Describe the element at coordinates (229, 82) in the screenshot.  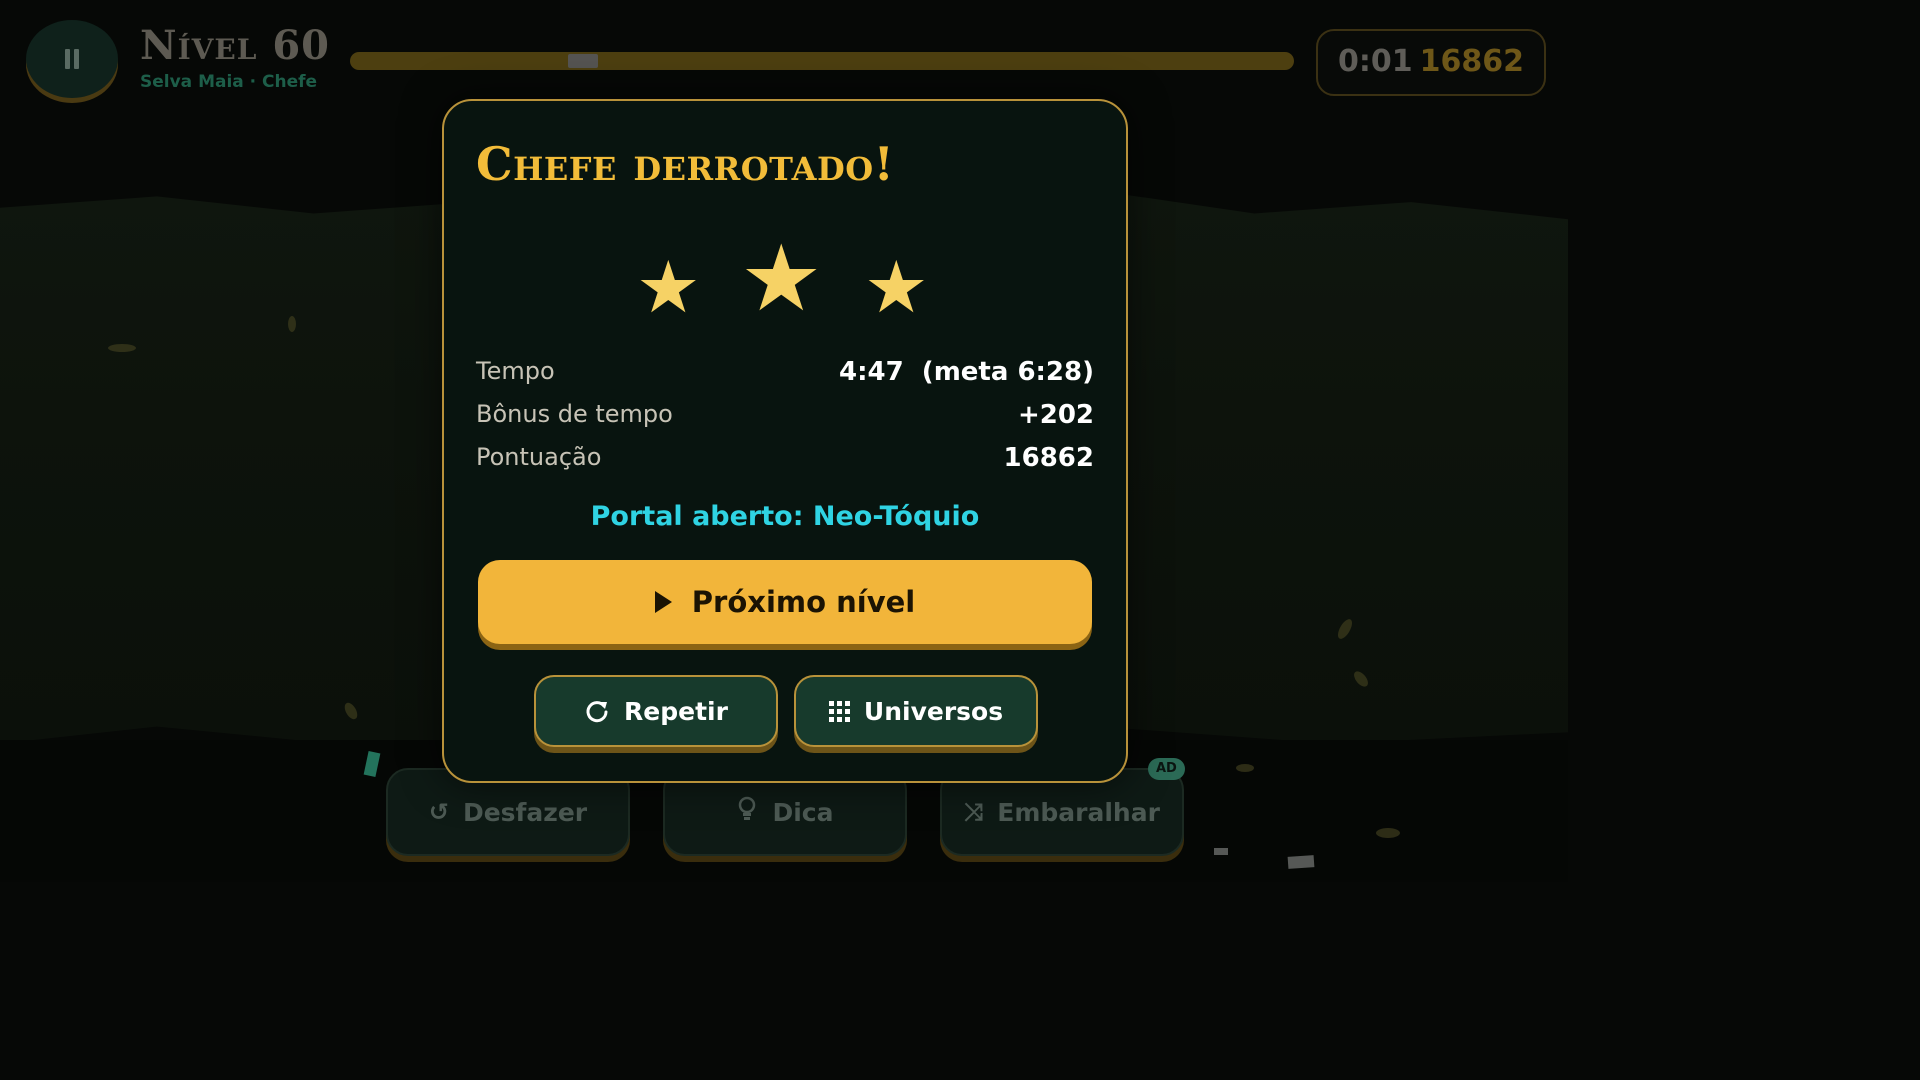
I see `level-subtitle: Selva Maia · Chefe` at that location.